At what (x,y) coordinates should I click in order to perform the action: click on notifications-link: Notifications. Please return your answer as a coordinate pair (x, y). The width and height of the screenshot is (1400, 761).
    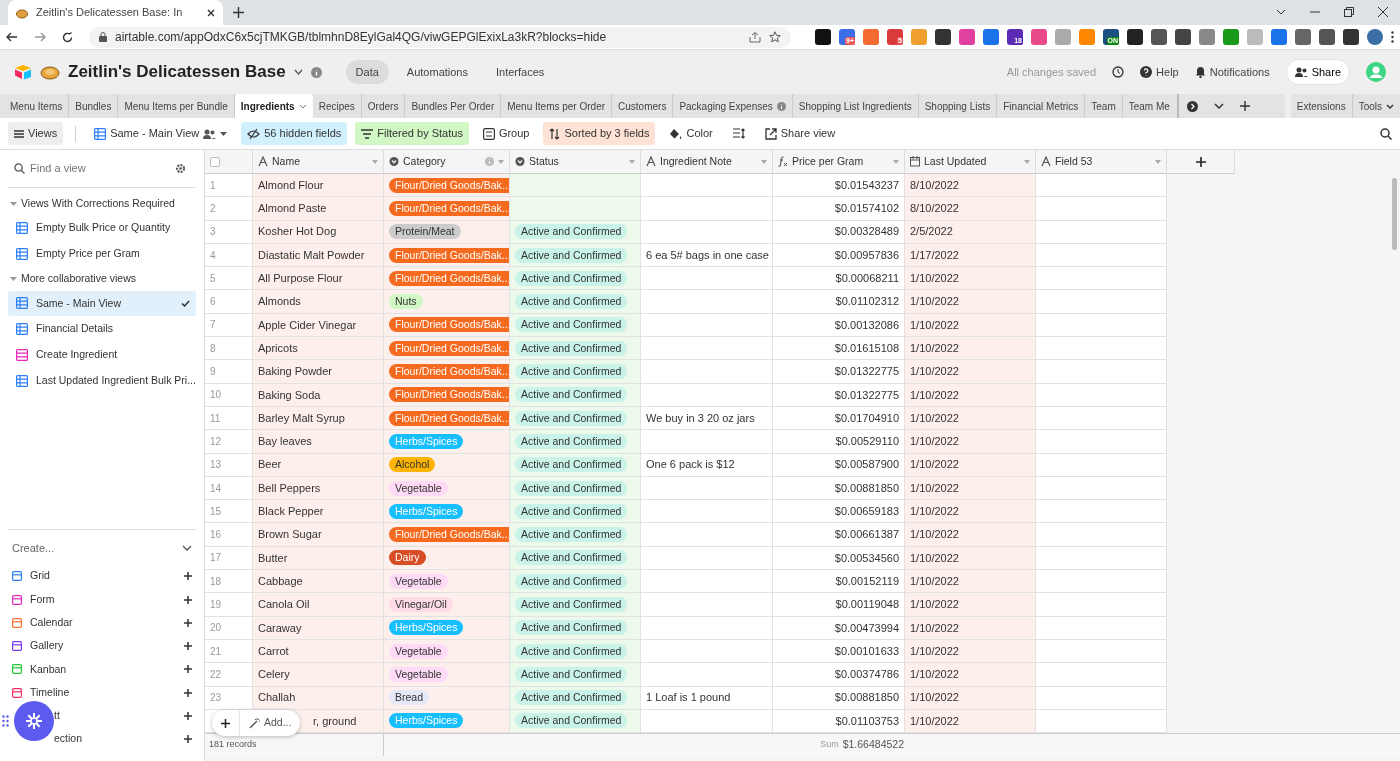
    Looking at the image, I should click on (1239, 72).